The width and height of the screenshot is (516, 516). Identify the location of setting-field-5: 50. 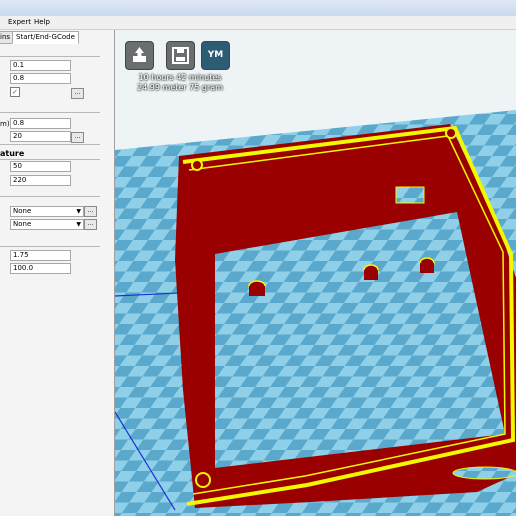
(40, 166).